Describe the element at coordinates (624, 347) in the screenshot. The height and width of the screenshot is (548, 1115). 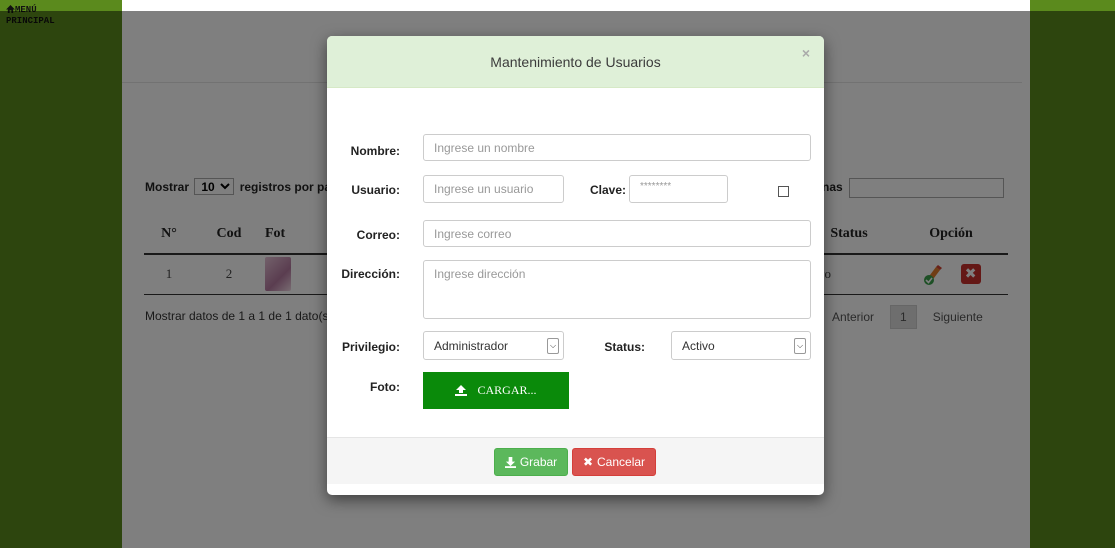
I see `status-label: Status:` at that location.